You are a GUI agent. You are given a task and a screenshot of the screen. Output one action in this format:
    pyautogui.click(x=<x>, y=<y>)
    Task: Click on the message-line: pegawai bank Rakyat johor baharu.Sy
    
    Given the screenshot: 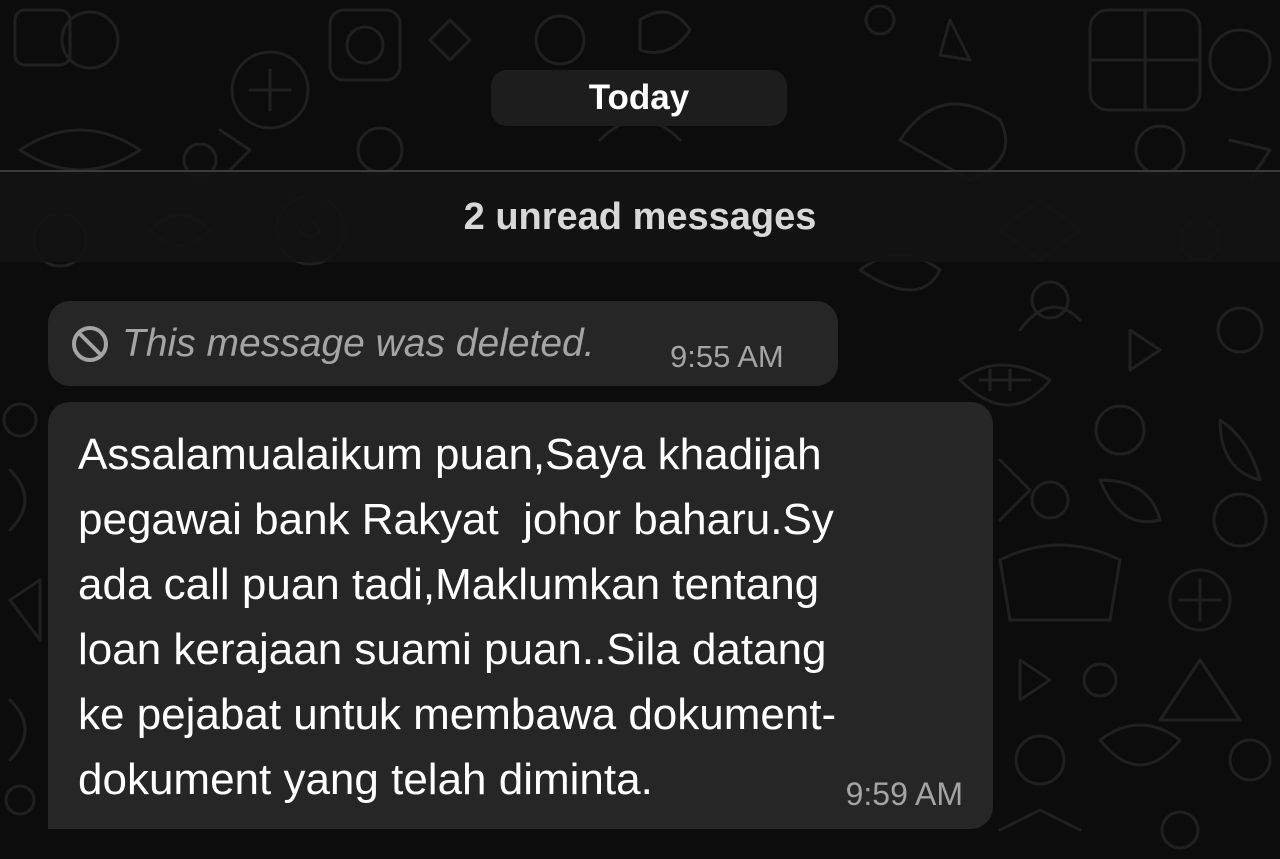 What is the action you would take?
    pyautogui.click(x=456, y=519)
    